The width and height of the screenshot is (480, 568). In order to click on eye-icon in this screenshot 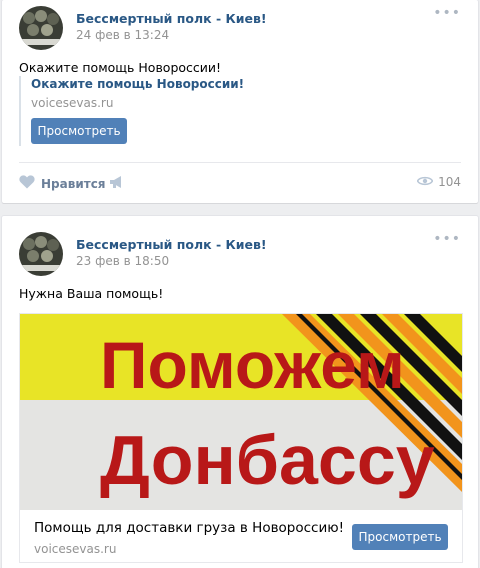, I will do `click(425, 182)`.